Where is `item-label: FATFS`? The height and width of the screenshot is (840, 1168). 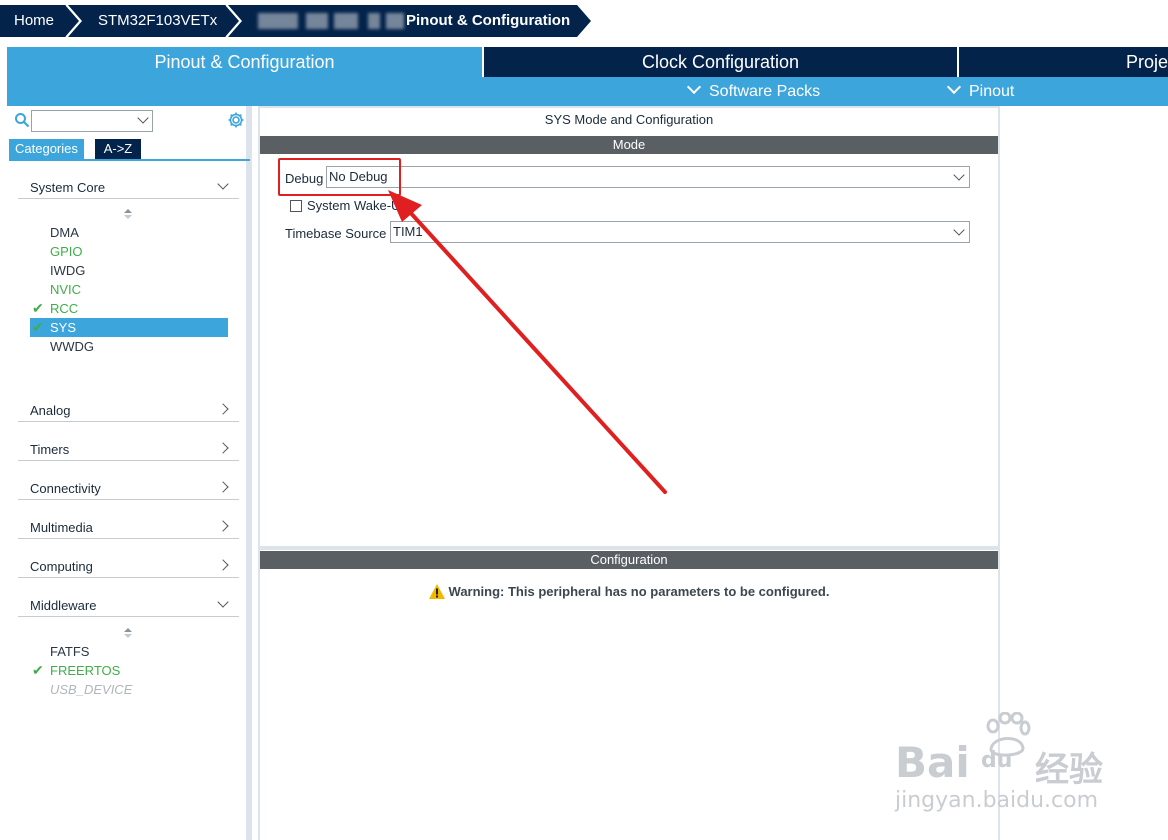 item-label: FATFS is located at coordinates (70, 651).